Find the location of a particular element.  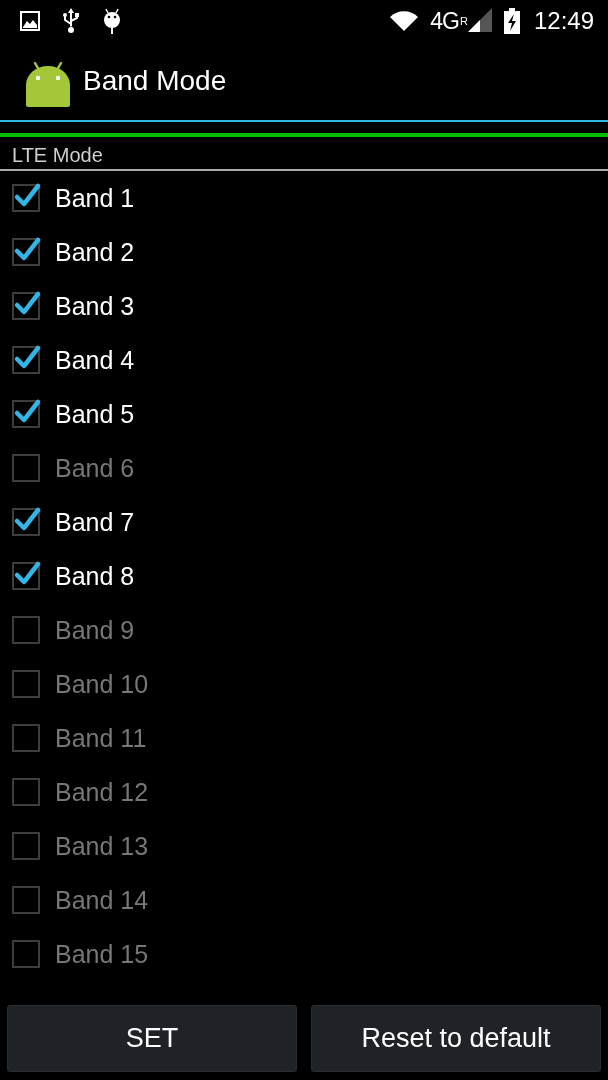

usb-icon is located at coordinates (71, 21).